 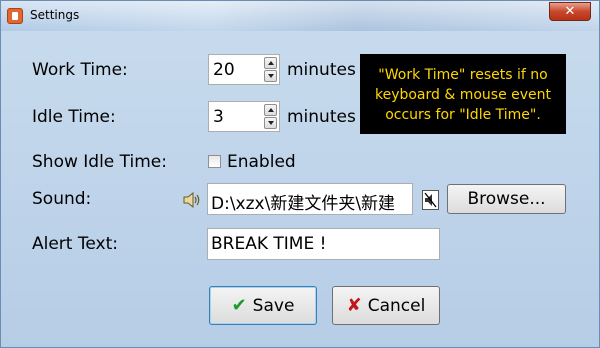 What do you see at coordinates (15, 16) in the screenshot?
I see `app-icon` at bounding box center [15, 16].